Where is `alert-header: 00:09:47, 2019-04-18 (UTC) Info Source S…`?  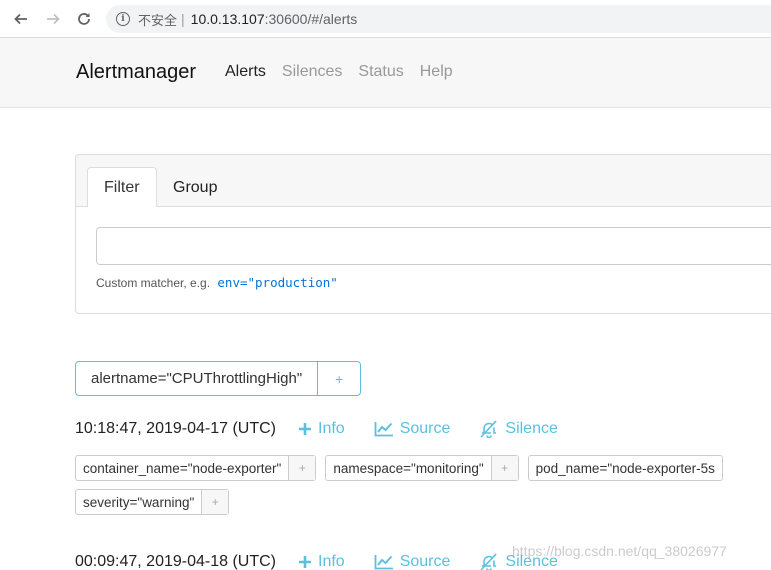 alert-header: 00:09:47, 2019-04-18 (UTC) Info Source S… is located at coordinates (331, 561).